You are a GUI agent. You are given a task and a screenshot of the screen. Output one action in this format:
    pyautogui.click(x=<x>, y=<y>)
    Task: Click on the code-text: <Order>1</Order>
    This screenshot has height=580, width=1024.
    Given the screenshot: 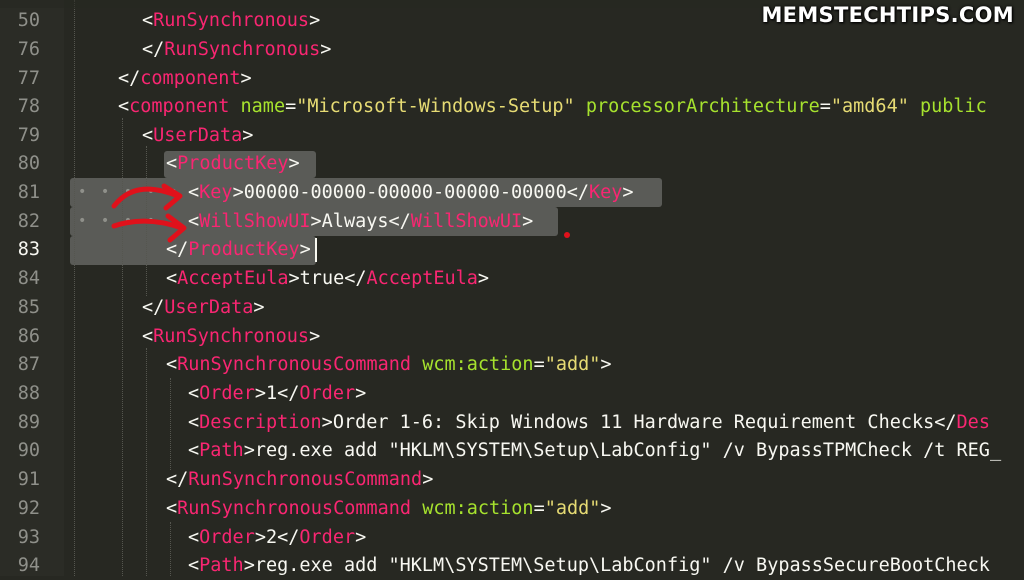 What is the action you would take?
    pyautogui.click(x=277, y=394)
    